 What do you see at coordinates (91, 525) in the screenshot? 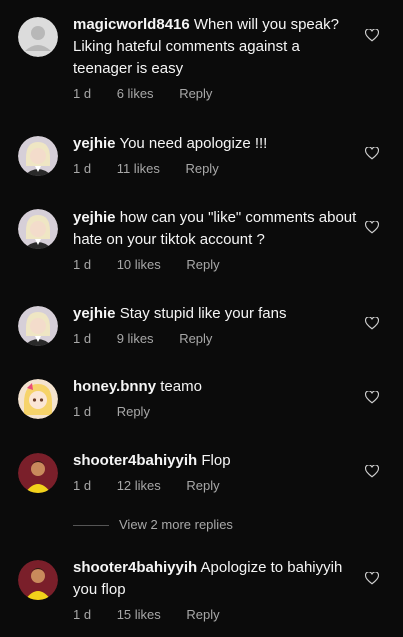
I see `divider` at bounding box center [91, 525].